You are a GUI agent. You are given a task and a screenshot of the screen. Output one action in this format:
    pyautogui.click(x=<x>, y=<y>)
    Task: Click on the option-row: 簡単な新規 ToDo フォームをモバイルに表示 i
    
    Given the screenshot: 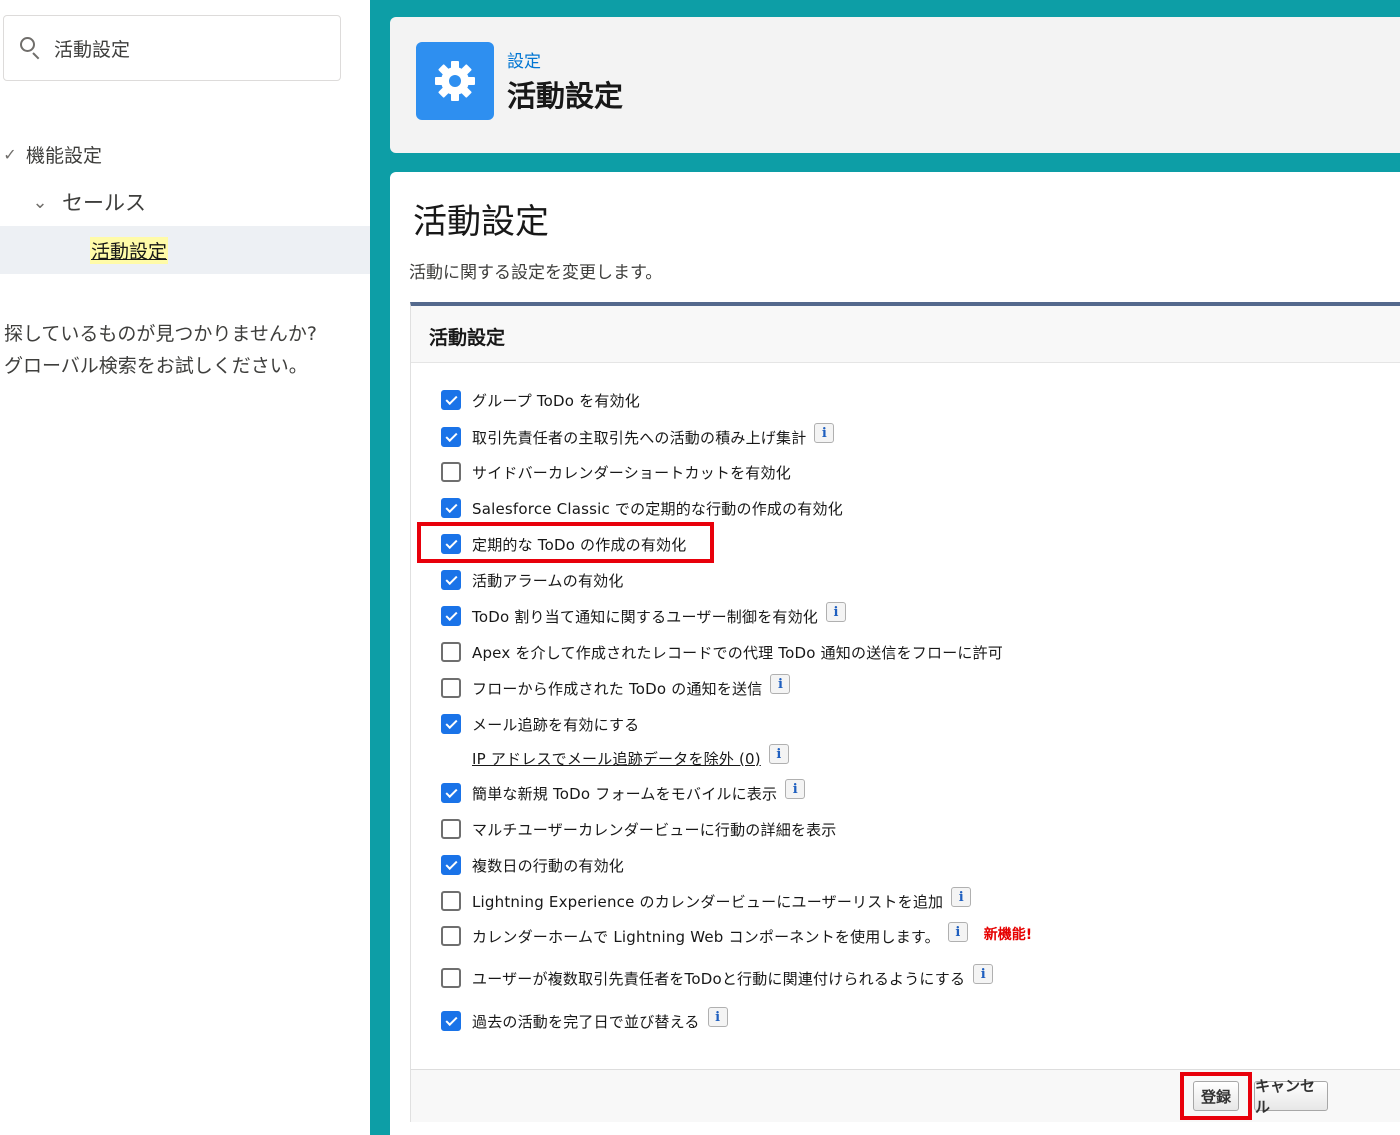 What is the action you would take?
    pyautogui.click(x=623, y=792)
    